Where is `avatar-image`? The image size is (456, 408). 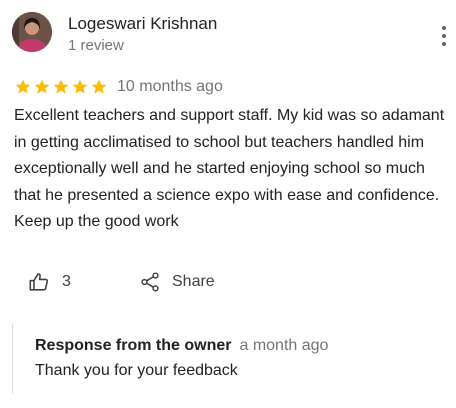 avatar-image is located at coordinates (32, 32).